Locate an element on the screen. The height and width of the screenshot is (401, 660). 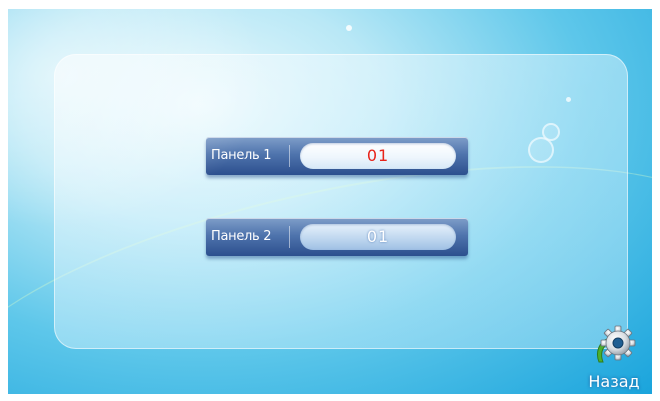
panel-2-label: Панель 2 is located at coordinates (241, 236).